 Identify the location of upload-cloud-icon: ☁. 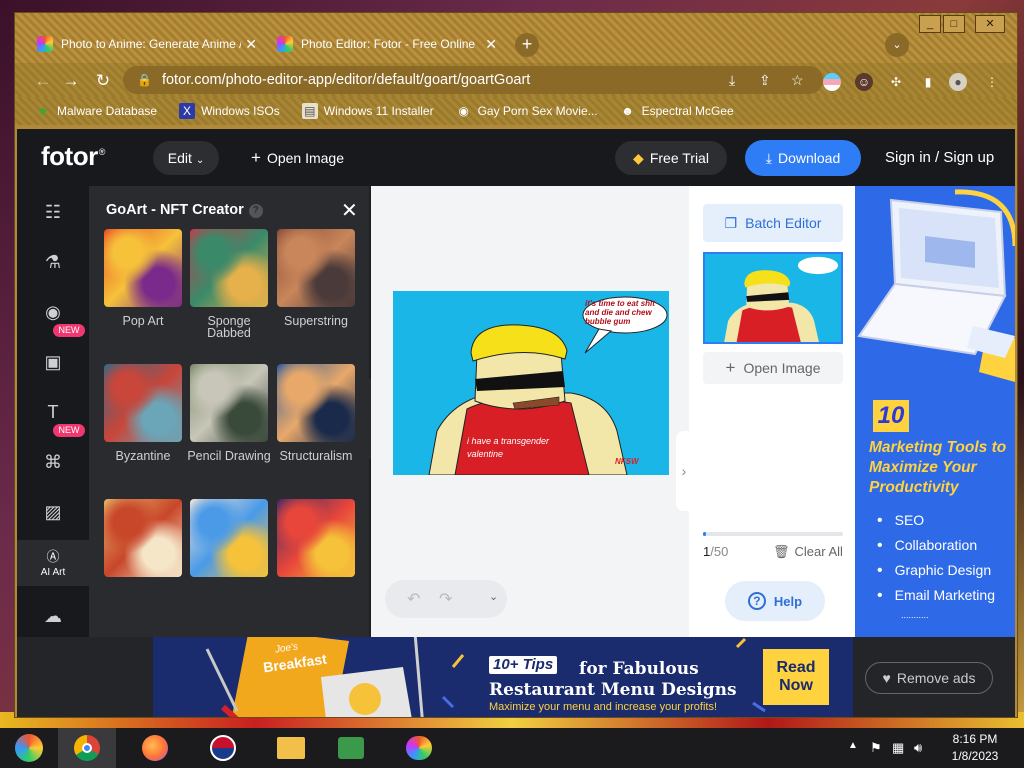
(53, 616).